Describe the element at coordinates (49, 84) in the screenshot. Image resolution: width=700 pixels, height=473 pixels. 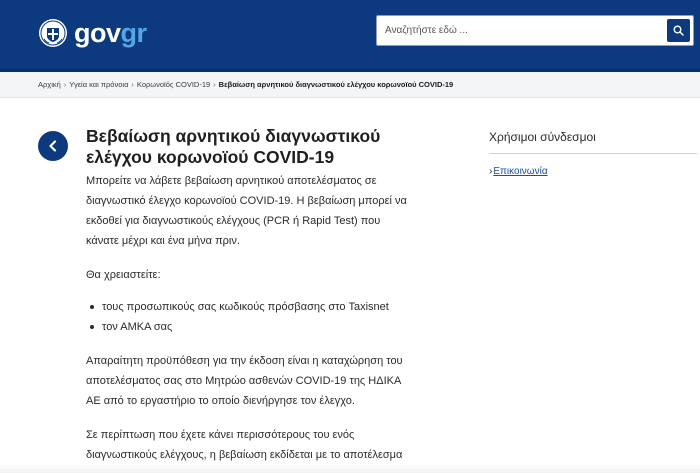
I see `breadcrumb-home: Αρχική` at that location.